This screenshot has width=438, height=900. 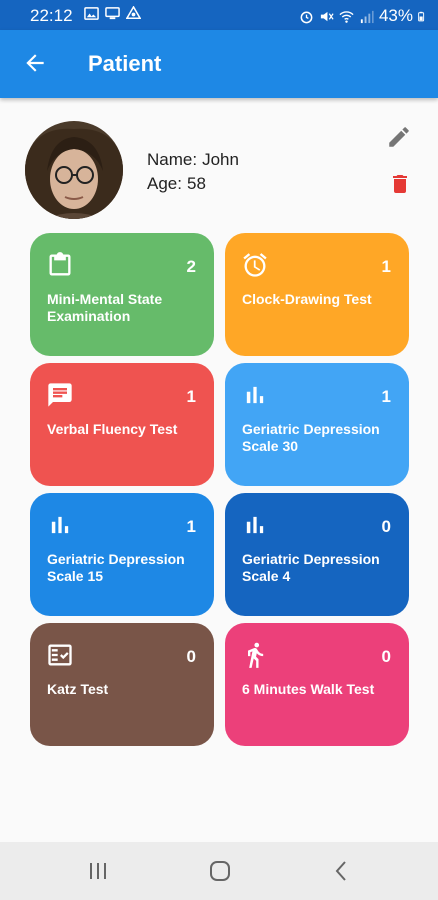 I want to click on back-nav-icon, so click(x=342, y=871).